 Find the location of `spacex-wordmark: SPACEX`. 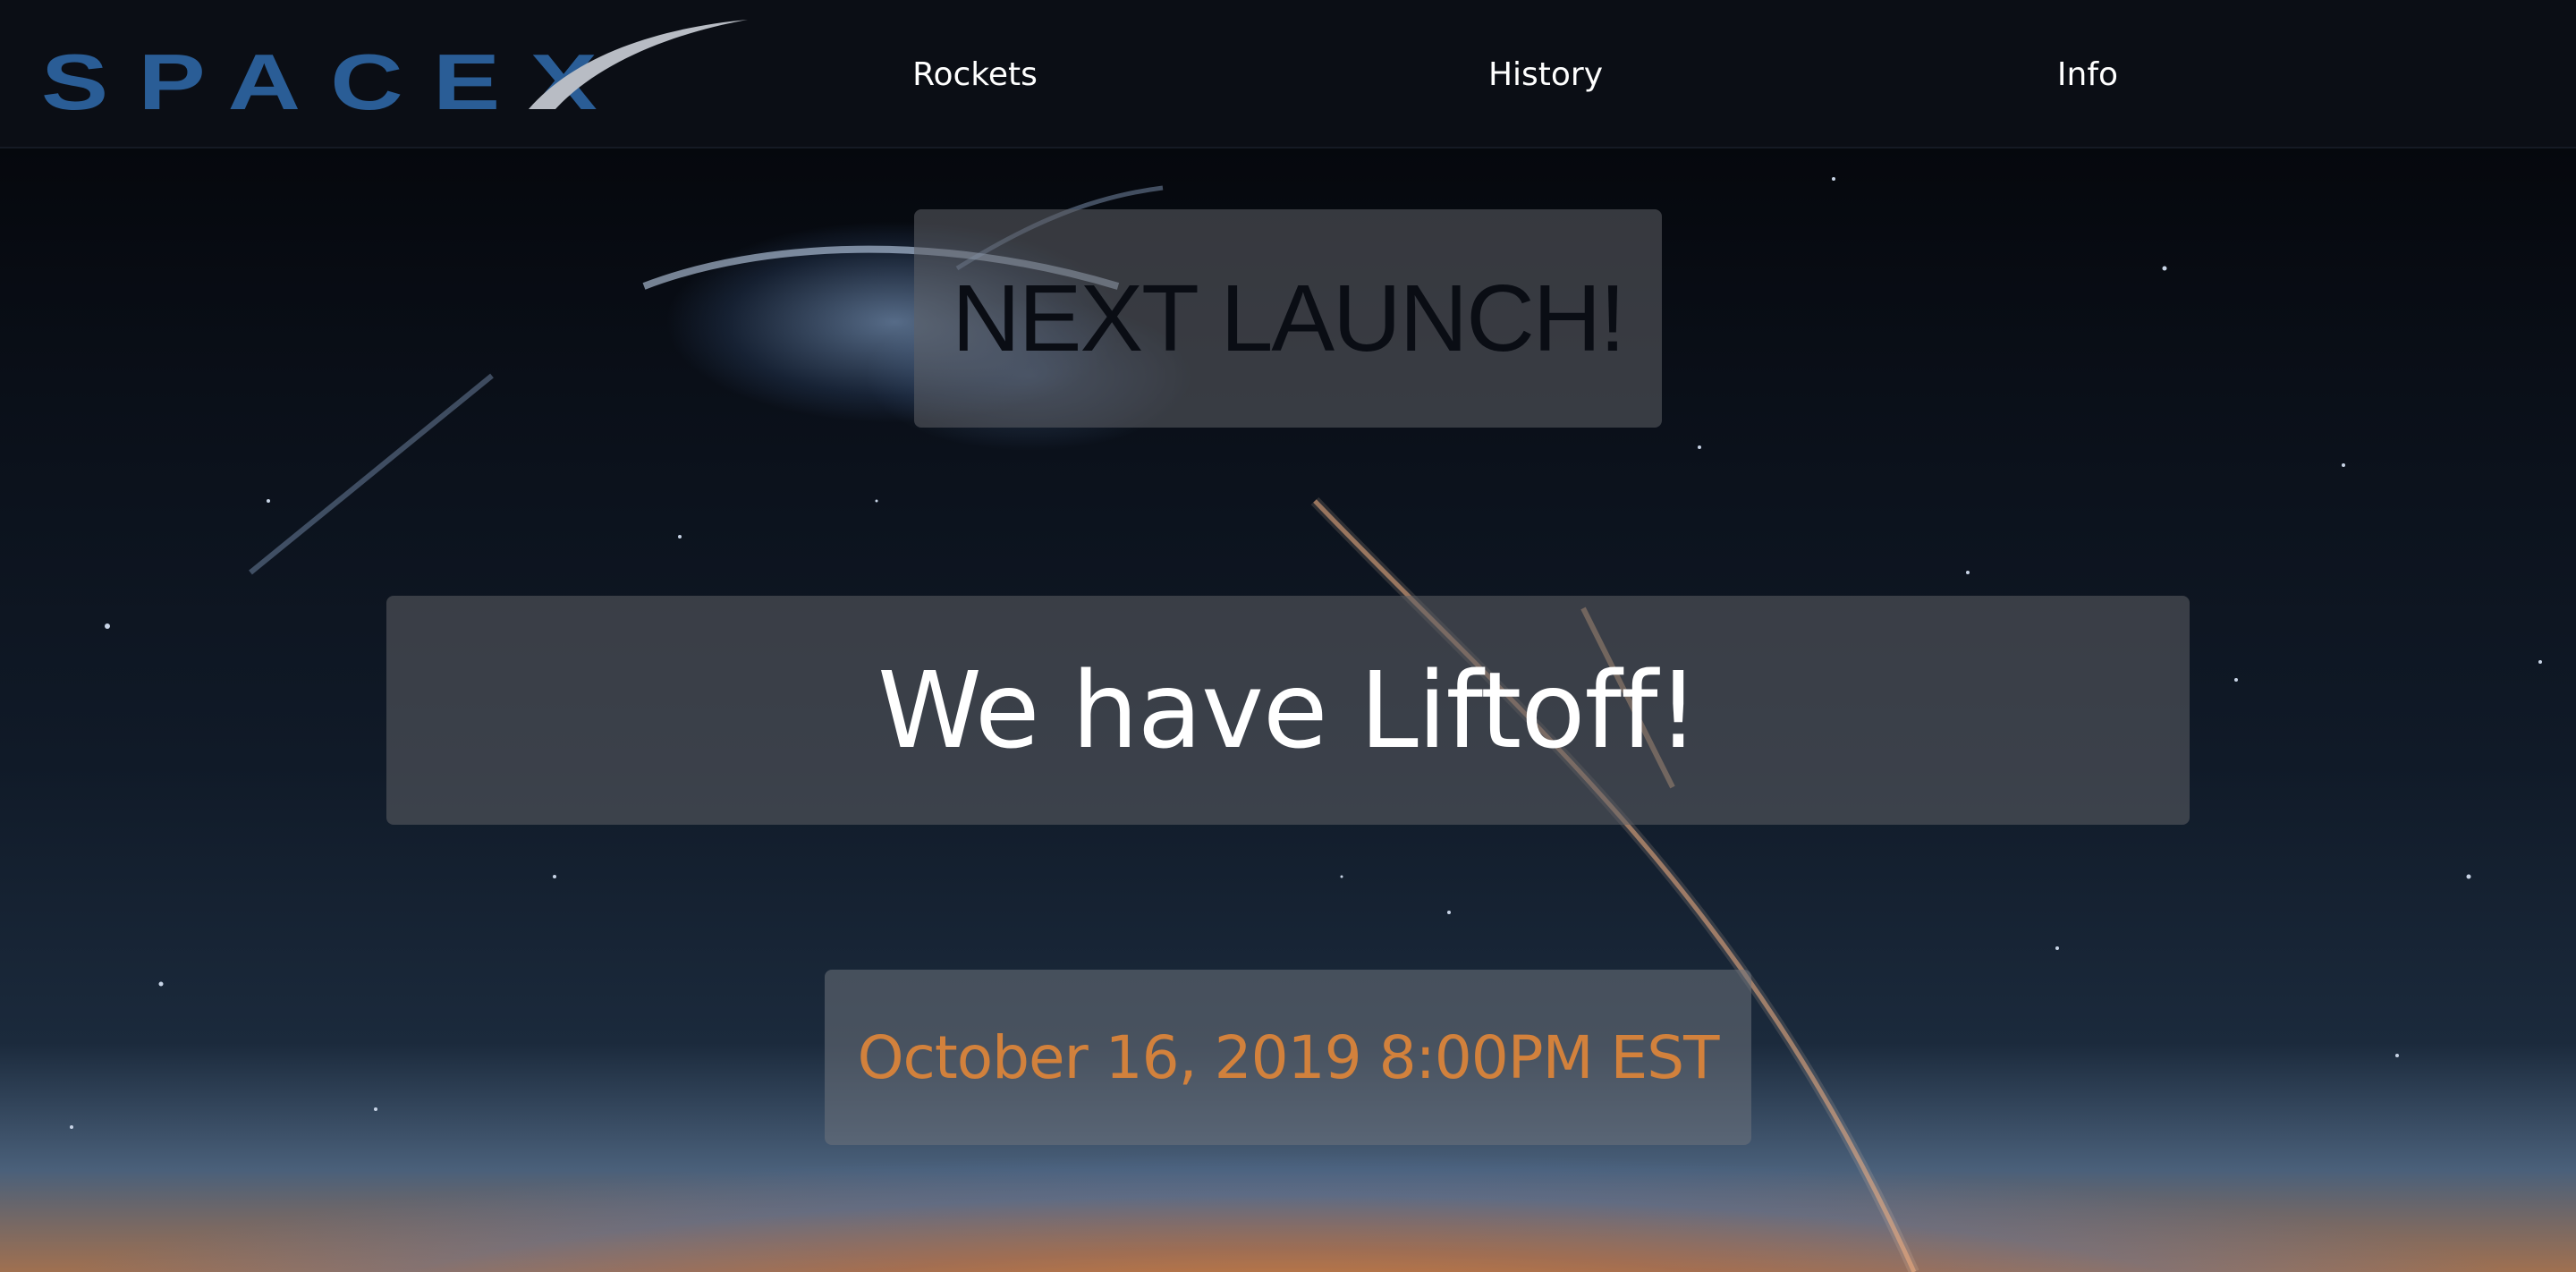

spacex-wordmark: SPACEX is located at coordinates (334, 80).